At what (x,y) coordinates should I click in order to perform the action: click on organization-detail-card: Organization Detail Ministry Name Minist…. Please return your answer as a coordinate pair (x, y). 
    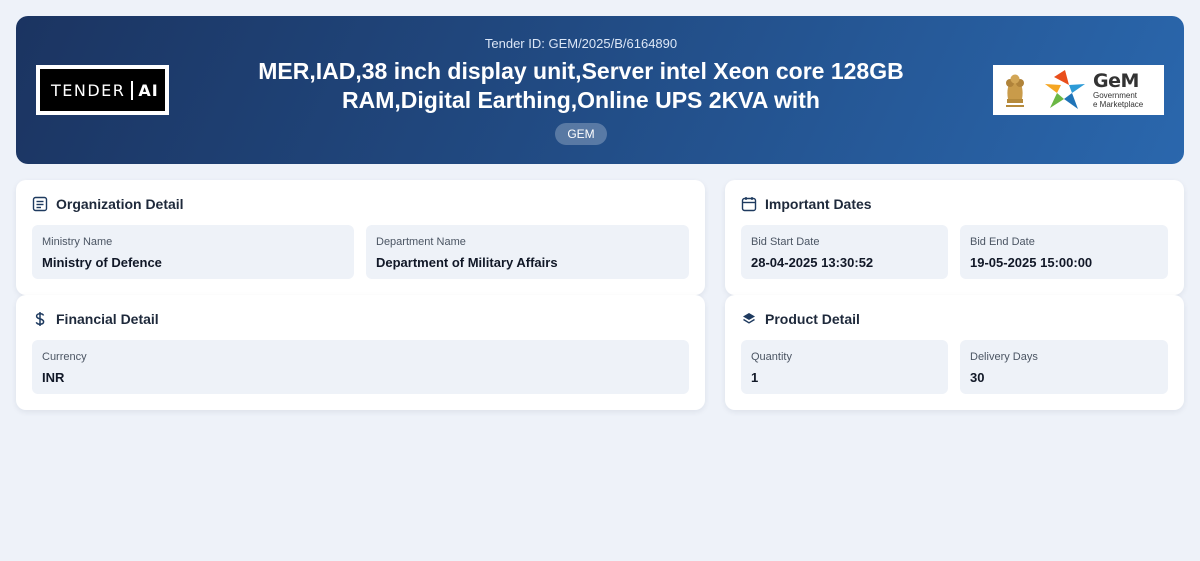
    Looking at the image, I should click on (360, 237).